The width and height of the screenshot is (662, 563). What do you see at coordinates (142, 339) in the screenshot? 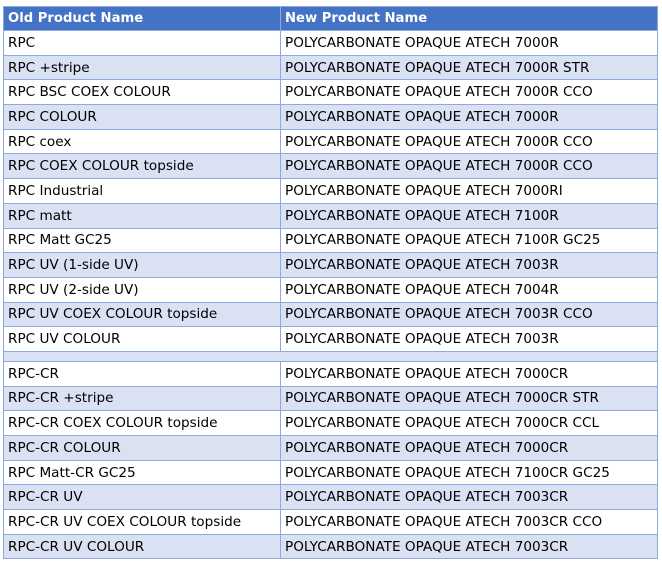
I see `old-product-name-cell: RPC UV COLOUR` at bounding box center [142, 339].